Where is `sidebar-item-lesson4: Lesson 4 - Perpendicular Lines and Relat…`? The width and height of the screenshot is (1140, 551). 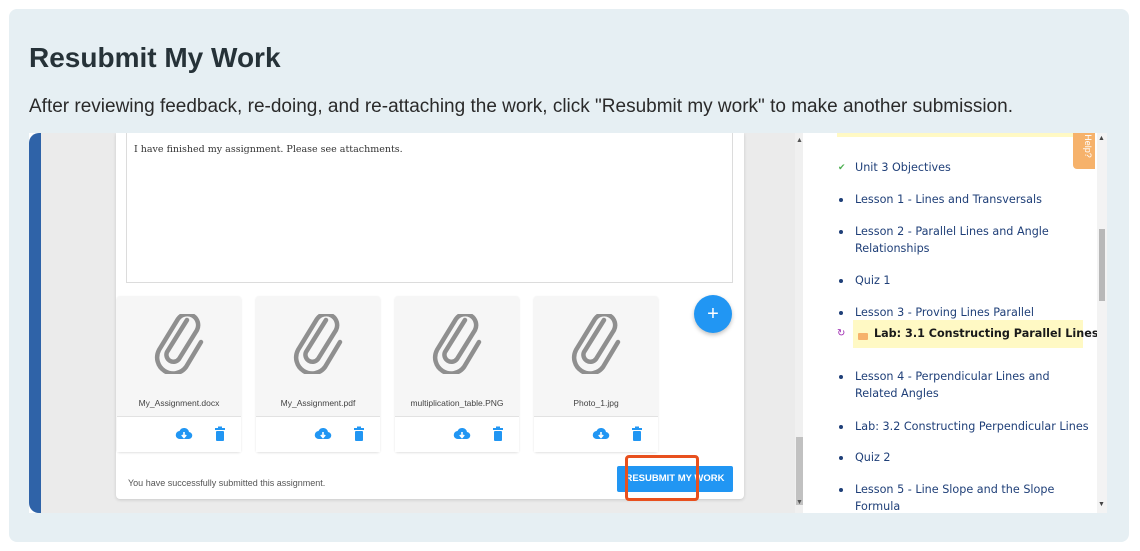
sidebar-item-lesson4: Lesson 4 - Perpendicular Lines and Relat… is located at coordinates (949, 385).